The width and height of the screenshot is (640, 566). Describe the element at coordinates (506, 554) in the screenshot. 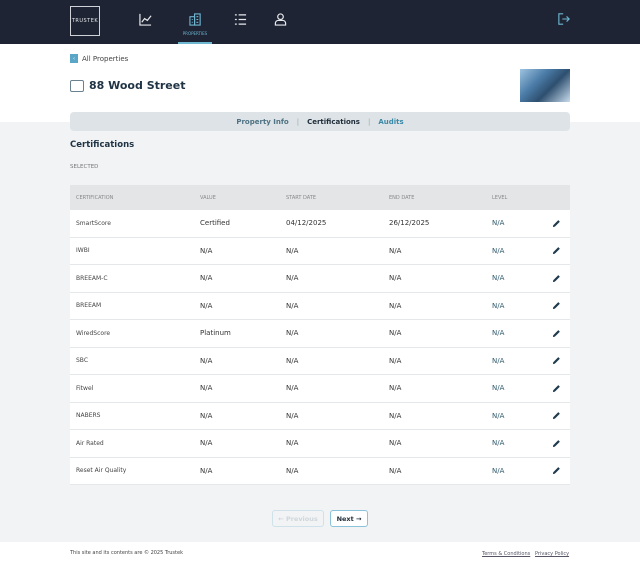

I see `terms-link: Terms & Conditions` at that location.